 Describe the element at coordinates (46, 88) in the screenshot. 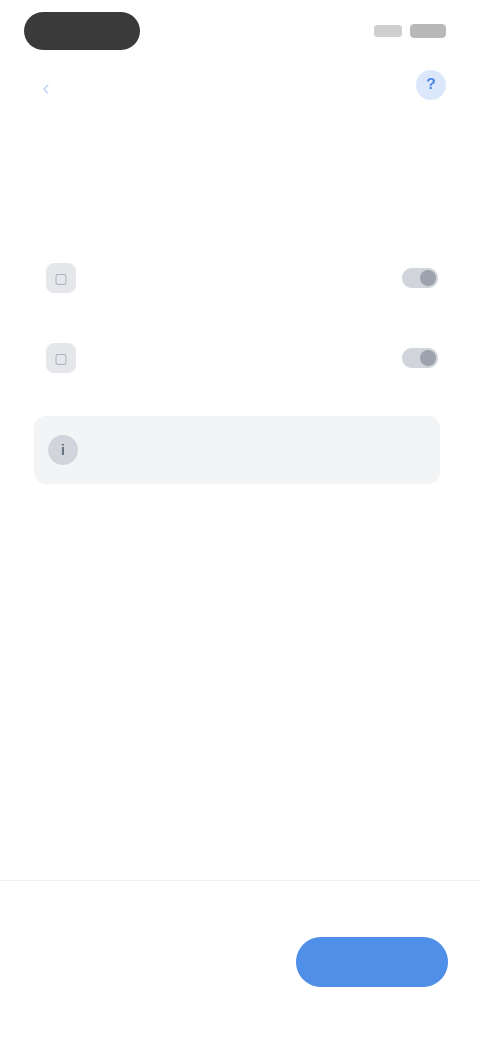

I see `back-arrow-icon: ‹` at that location.